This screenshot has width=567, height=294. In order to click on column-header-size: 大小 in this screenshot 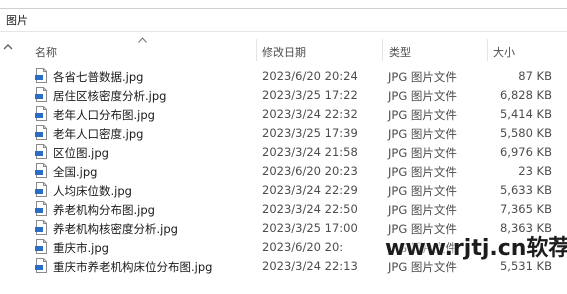, I will do `click(504, 52)`.